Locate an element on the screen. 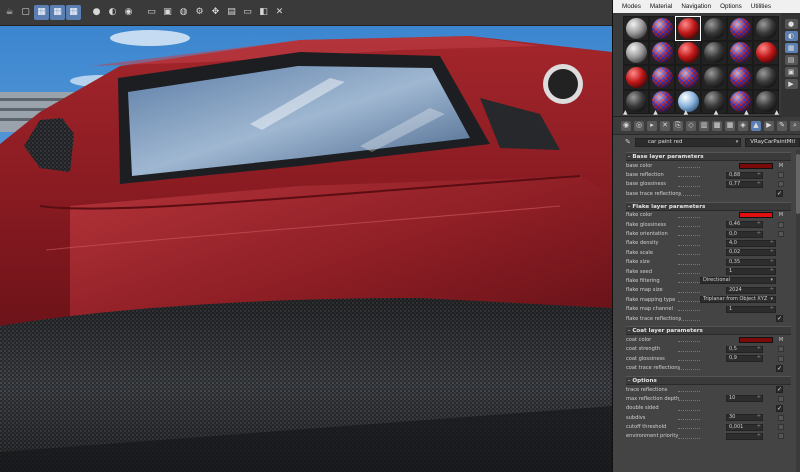 Image resolution: width=800 pixels, height=472 pixels. value-spinner: 0,77 is located at coordinates (744, 184).